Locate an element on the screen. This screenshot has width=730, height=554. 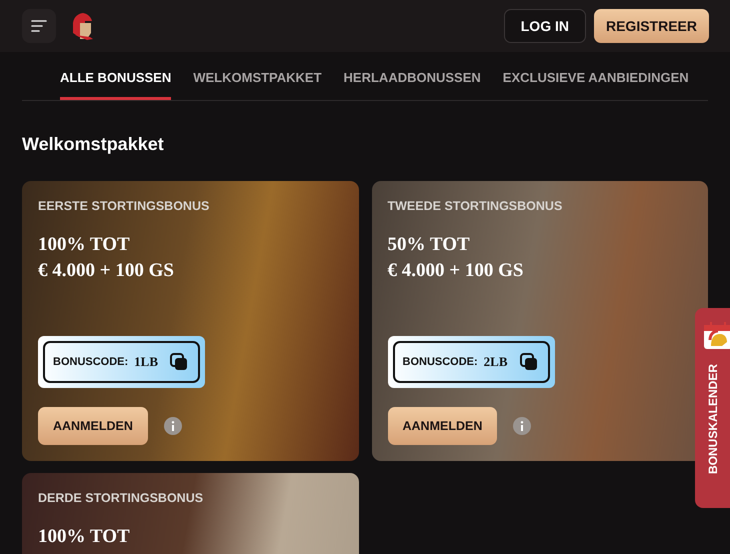
tab: HERLAADBONUSSEN is located at coordinates (412, 84).